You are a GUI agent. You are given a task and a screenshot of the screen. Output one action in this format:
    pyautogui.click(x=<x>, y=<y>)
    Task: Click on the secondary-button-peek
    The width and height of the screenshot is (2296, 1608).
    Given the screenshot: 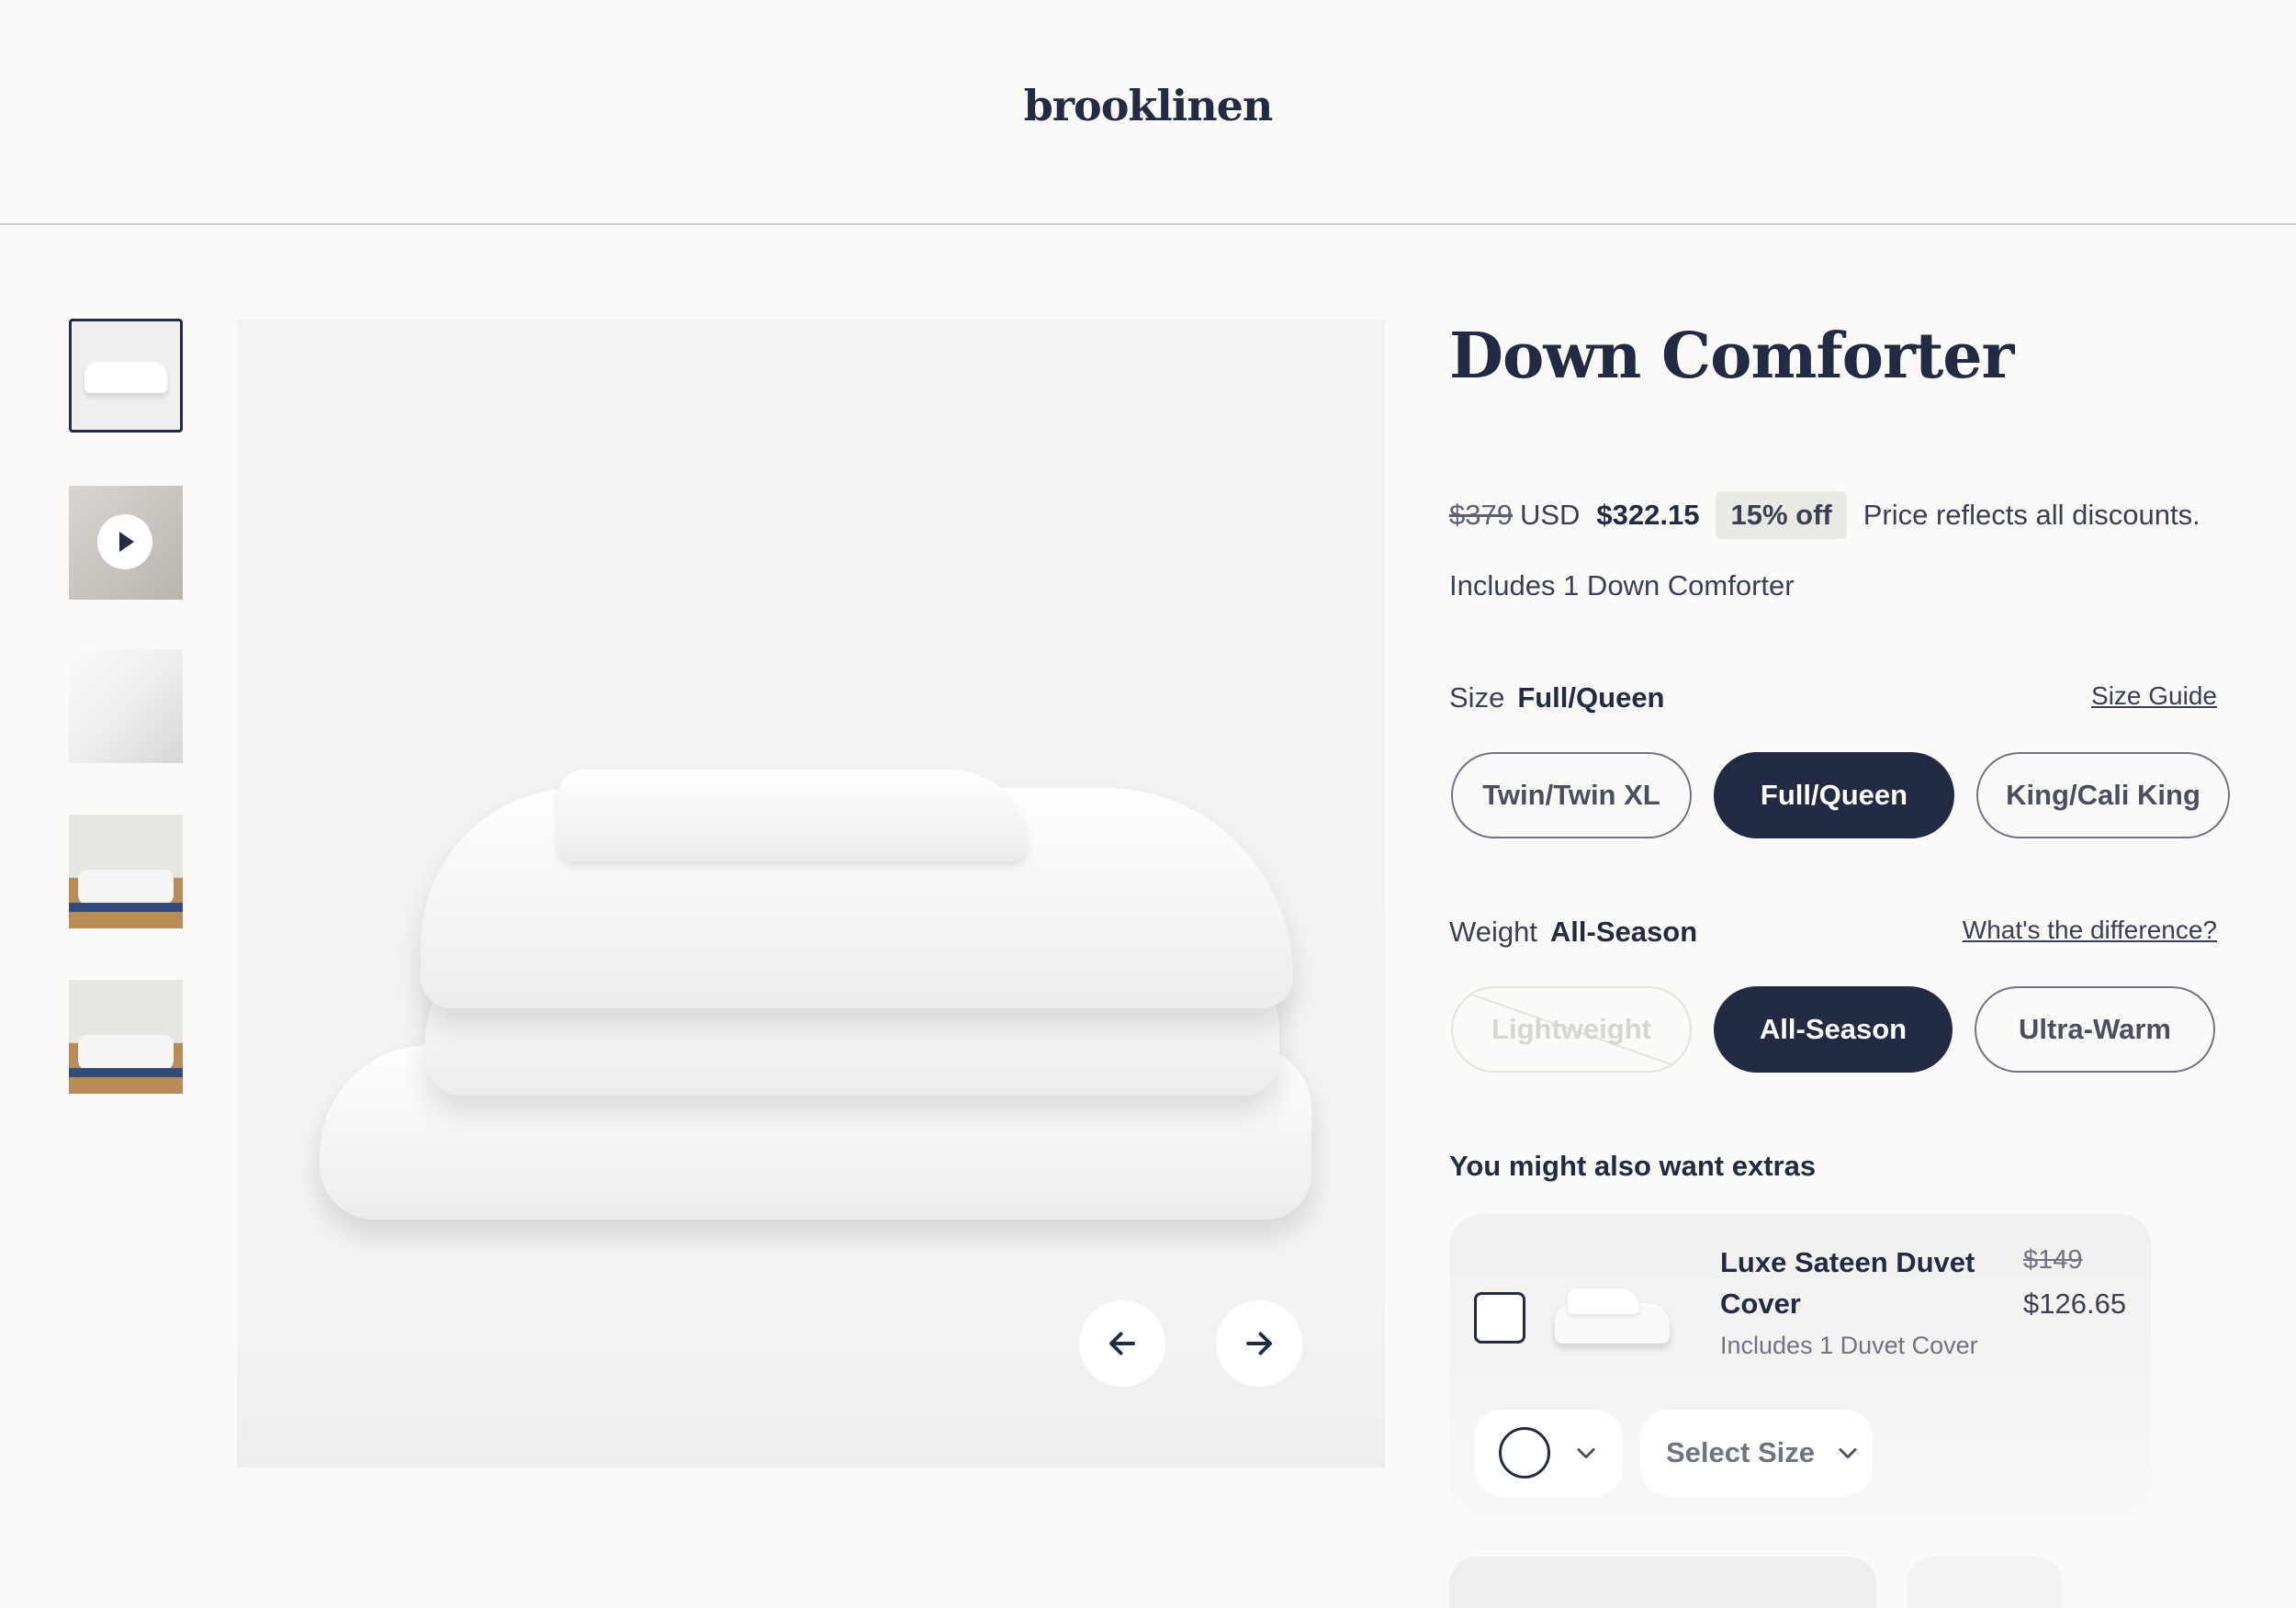 What is the action you would take?
    pyautogui.click(x=1985, y=1582)
    